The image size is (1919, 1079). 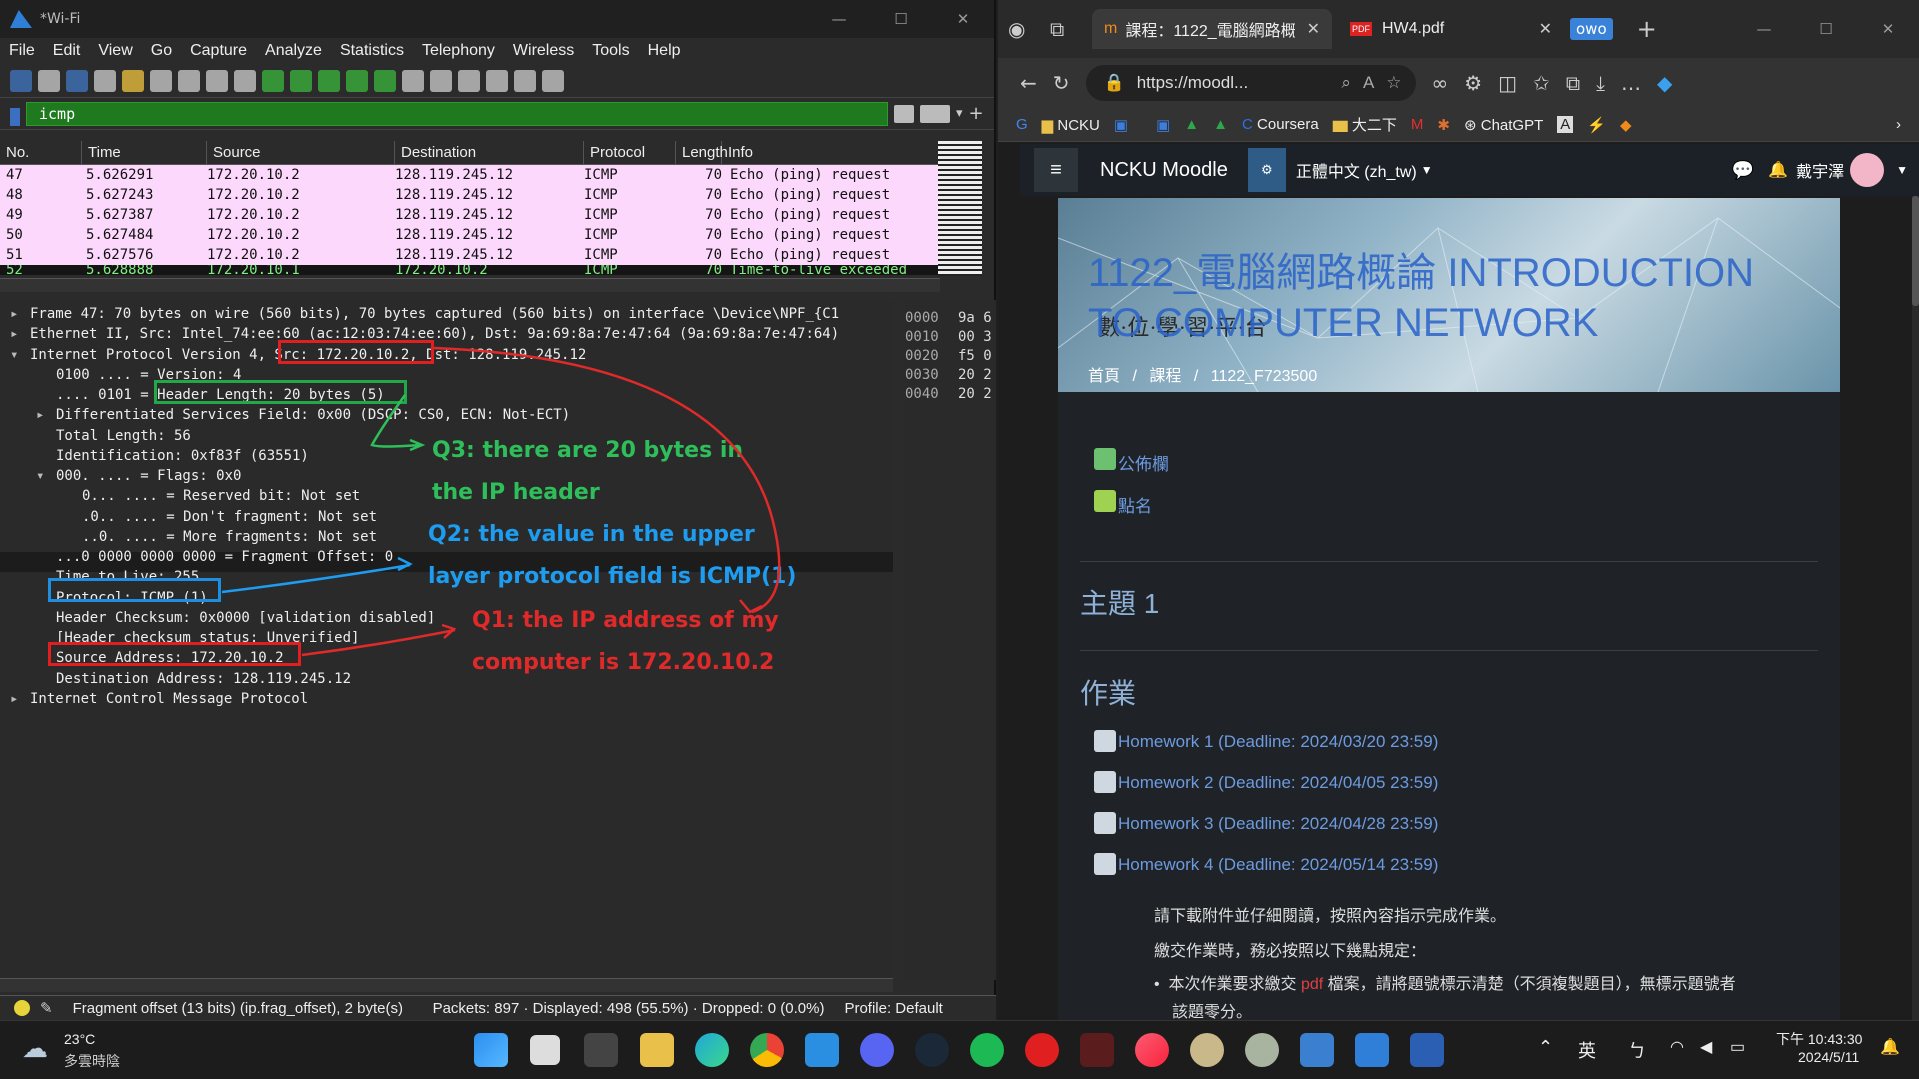 What do you see at coordinates (1888, 29) in the screenshot?
I see `close-icon: ✕` at bounding box center [1888, 29].